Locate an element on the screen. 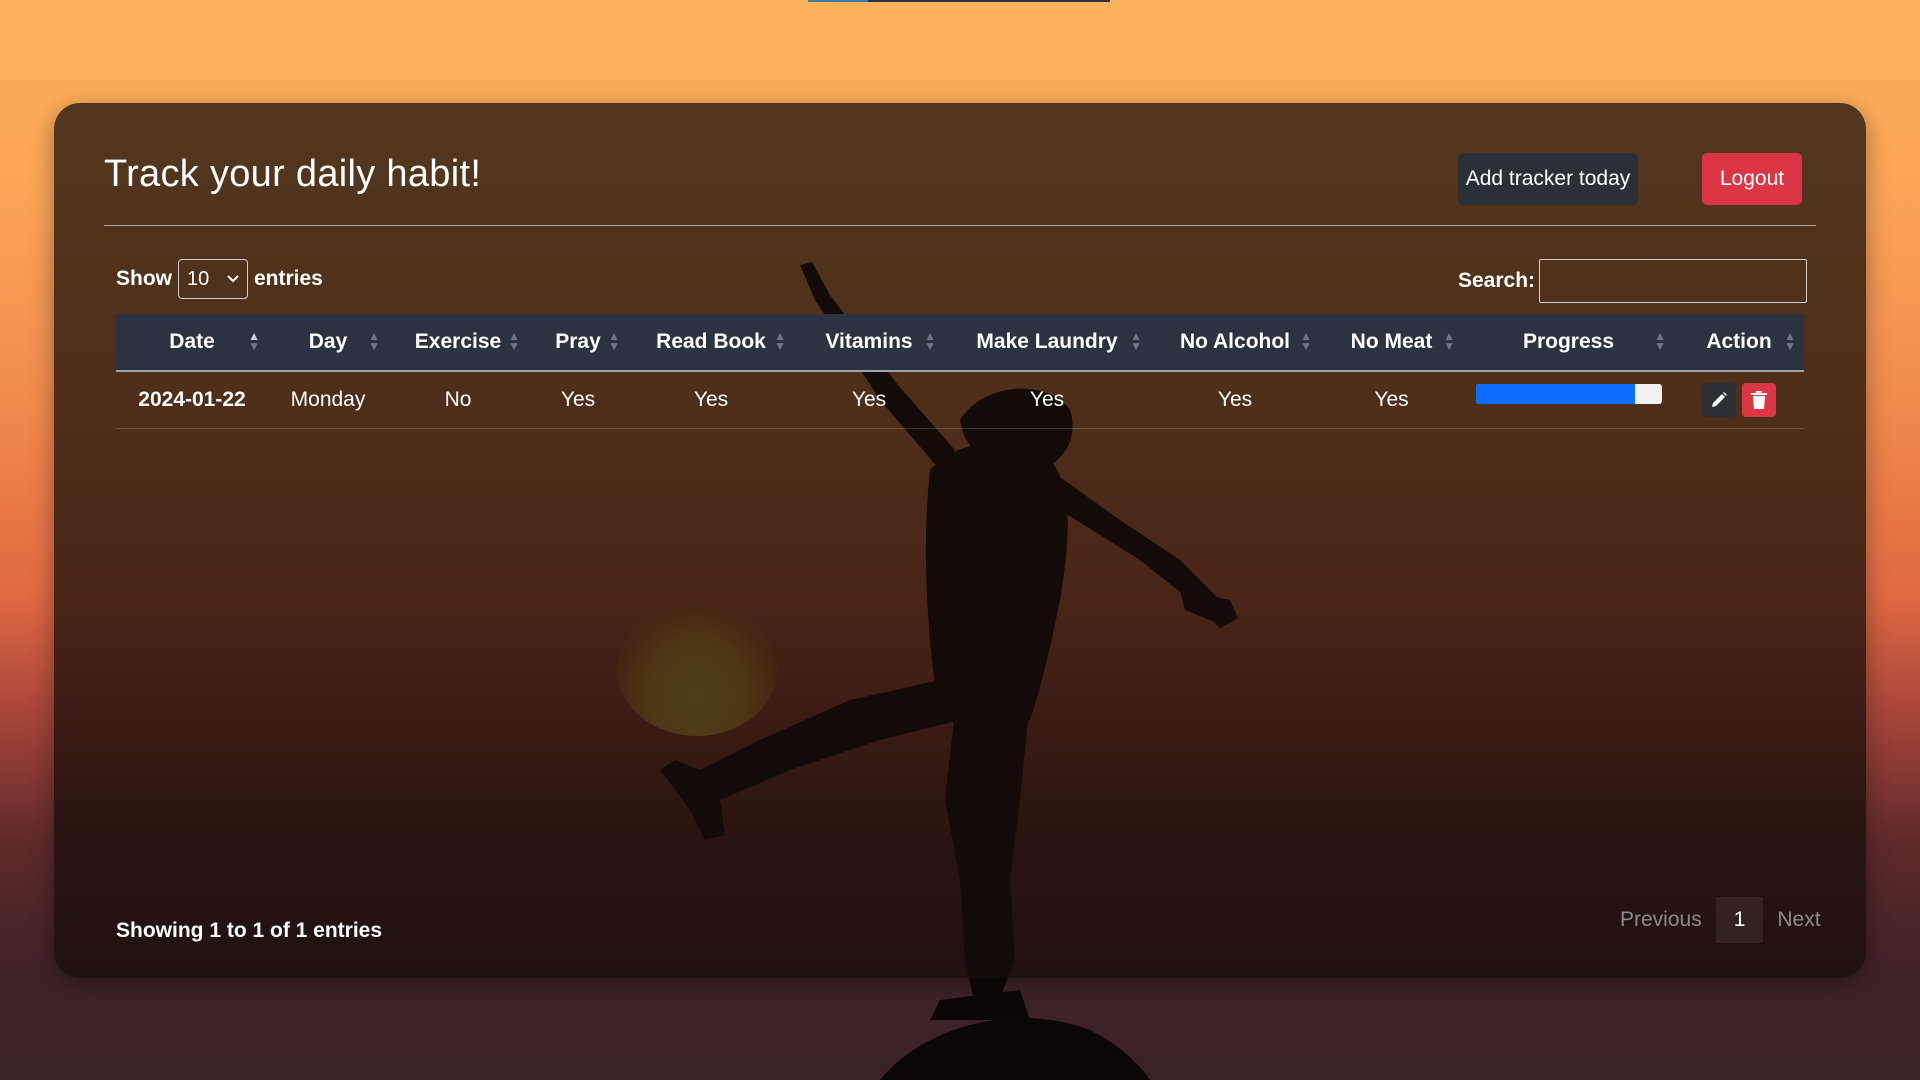 This screenshot has height=1080, width=1920. cell-progress is located at coordinates (1568, 400).